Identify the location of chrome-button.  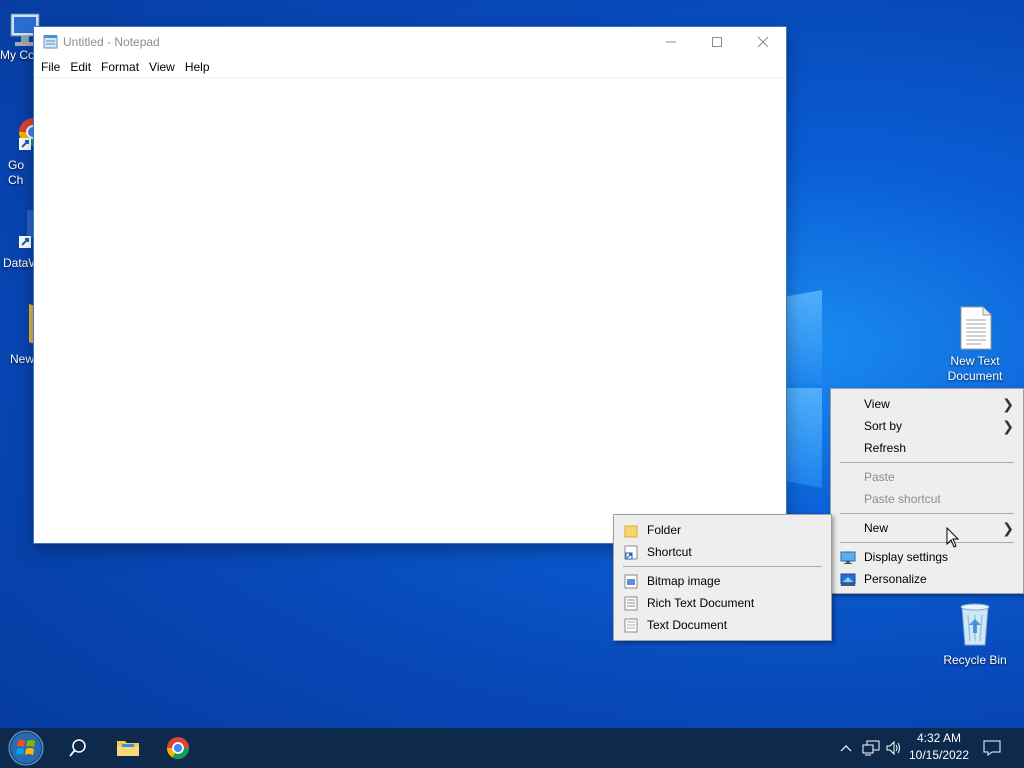
(178, 748).